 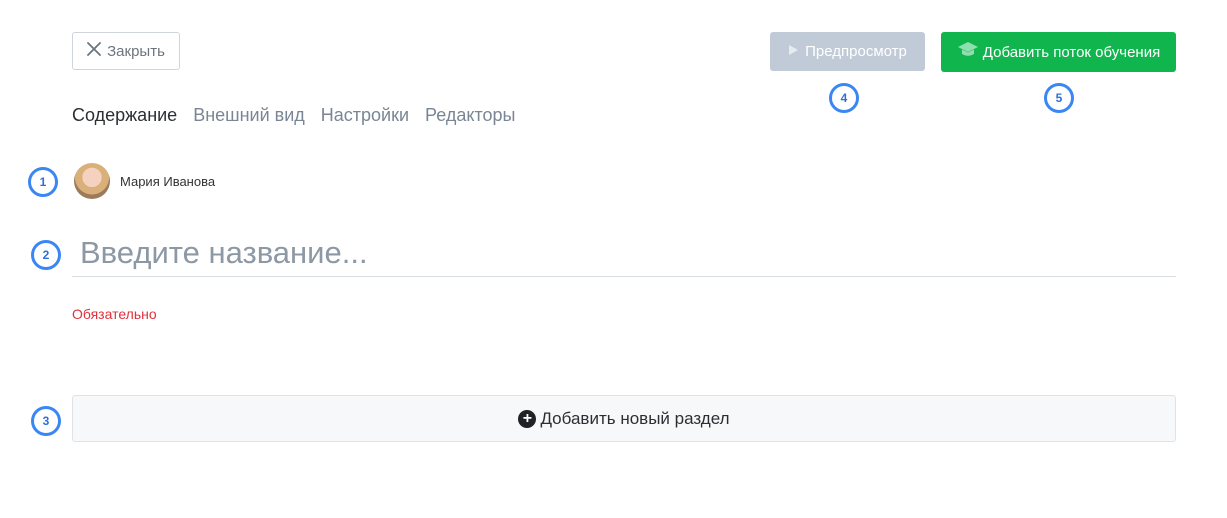 What do you see at coordinates (844, 98) in the screenshot?
I see `step-badge-4: 4` at bounding box center [844, 98].